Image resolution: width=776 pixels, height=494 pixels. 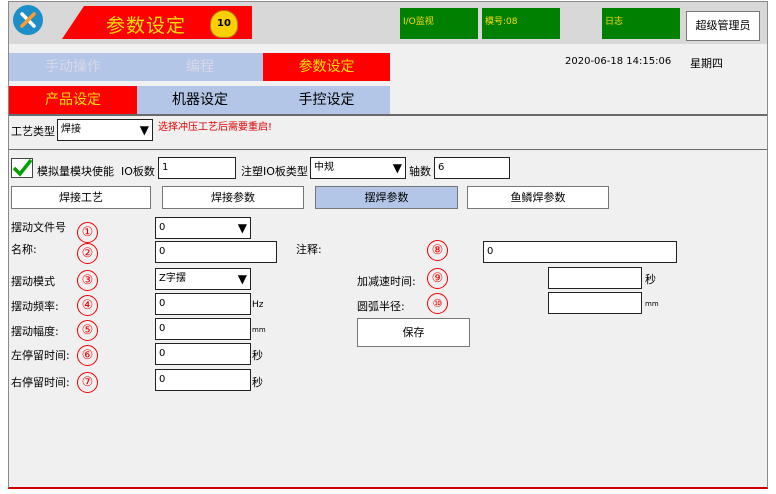 What do you see at coordinates (641, 23) in the screenshot?
I see `log-button: 日志` at bounding box center [641, 23].